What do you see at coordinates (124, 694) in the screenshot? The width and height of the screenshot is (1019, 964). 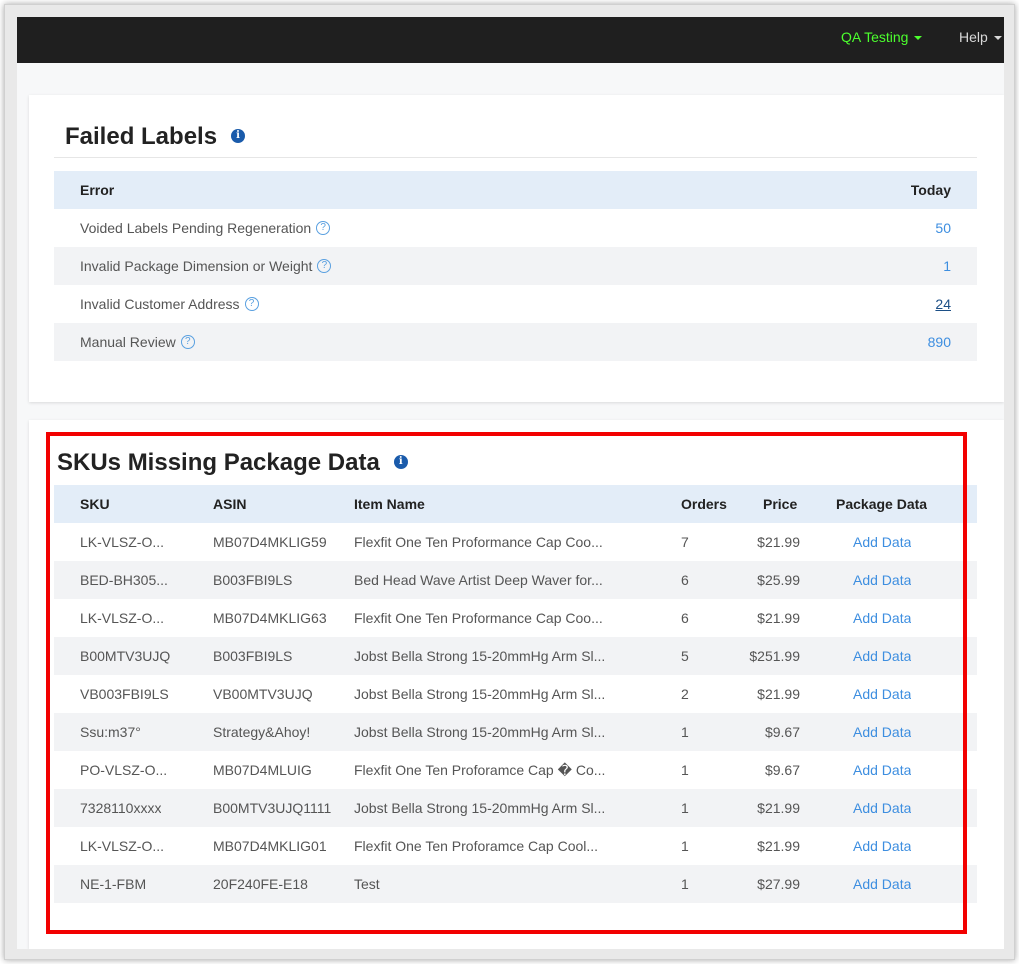 I see `sku-cell: VB003FBI9LS` at bounding box center [124, 694].